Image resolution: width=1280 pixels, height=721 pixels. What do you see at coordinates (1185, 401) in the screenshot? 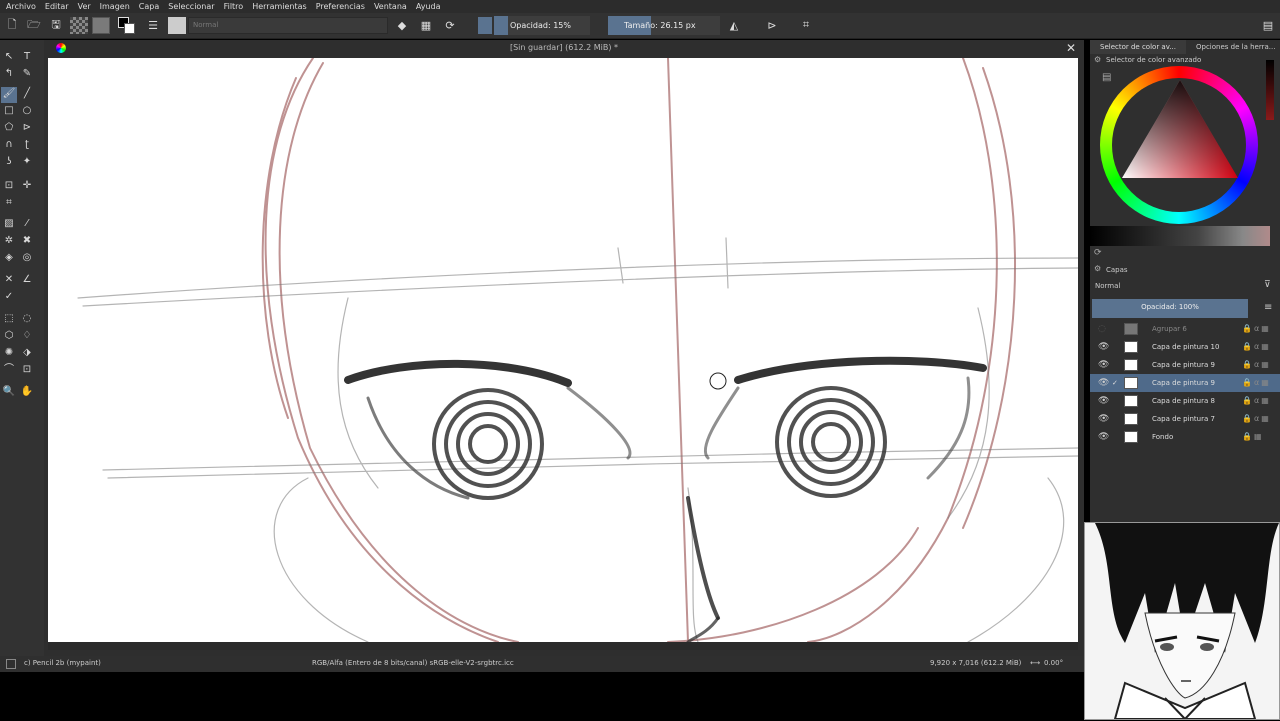
I see `layer-row: 👁 Capa de pintura 8 🔒α▦` at bounding box center [1185, 401].